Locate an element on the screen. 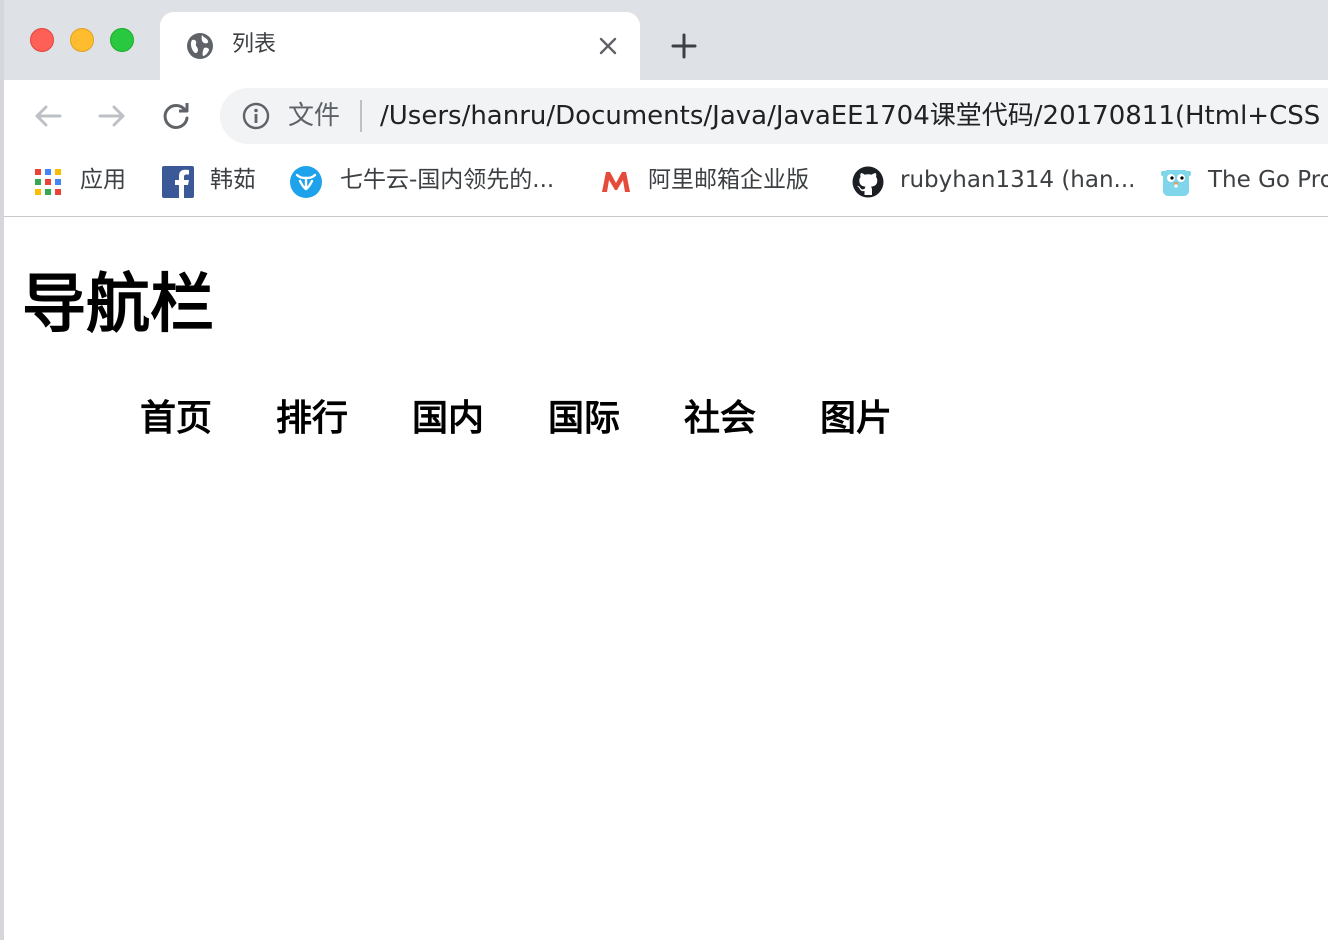 The width and height of the screenshot is (1328, 940). info-icon is located at coordinates (256, 116).